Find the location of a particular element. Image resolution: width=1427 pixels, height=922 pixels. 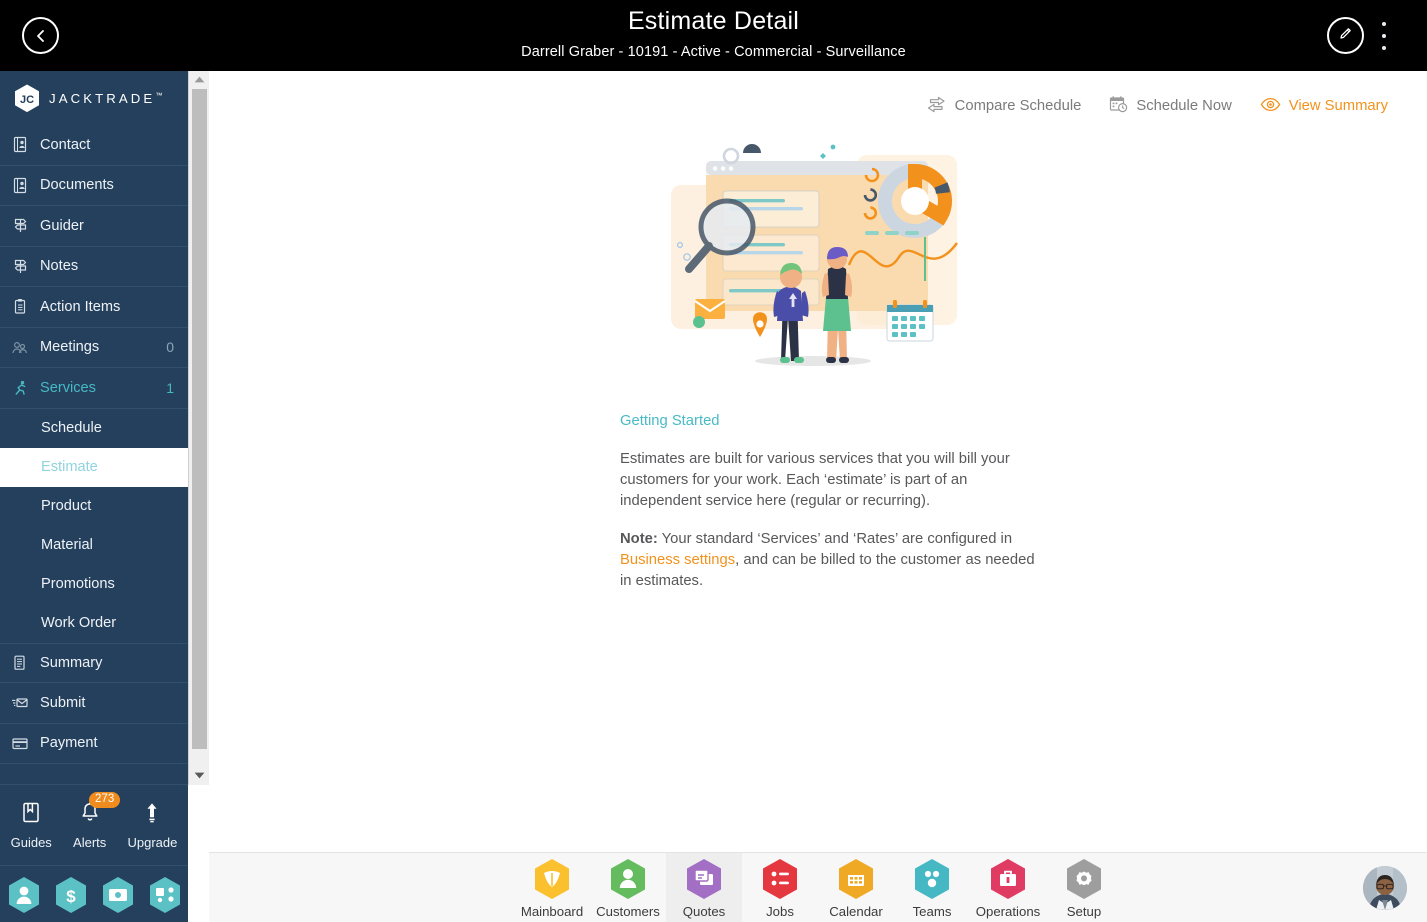

brand-name: JACKTRADE™ is located at coordinates (106, 98).